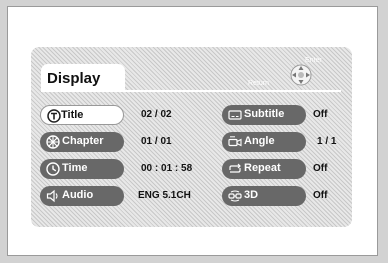 Image resolution: width=388 pixels, height=263 pixels. I want to click on subtitle-label: Subtitle, so click(264, 114).